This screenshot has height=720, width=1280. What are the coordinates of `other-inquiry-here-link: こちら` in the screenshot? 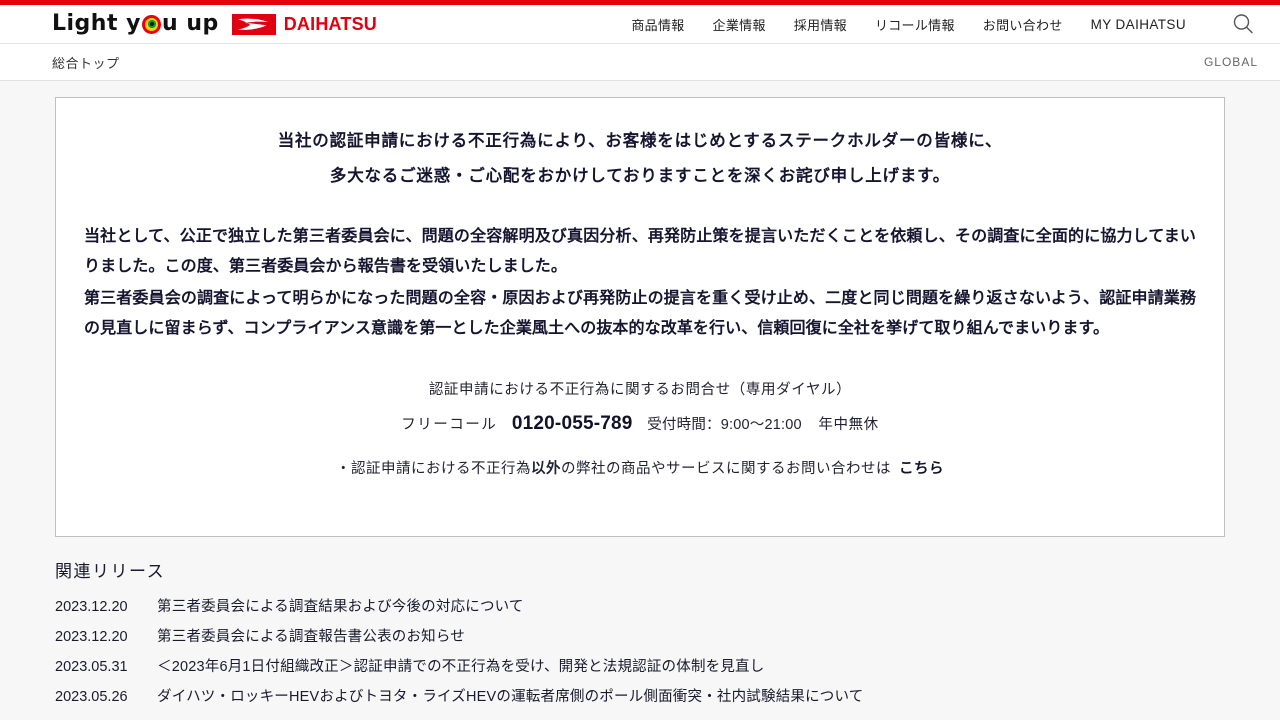 It's located at (921, 469).